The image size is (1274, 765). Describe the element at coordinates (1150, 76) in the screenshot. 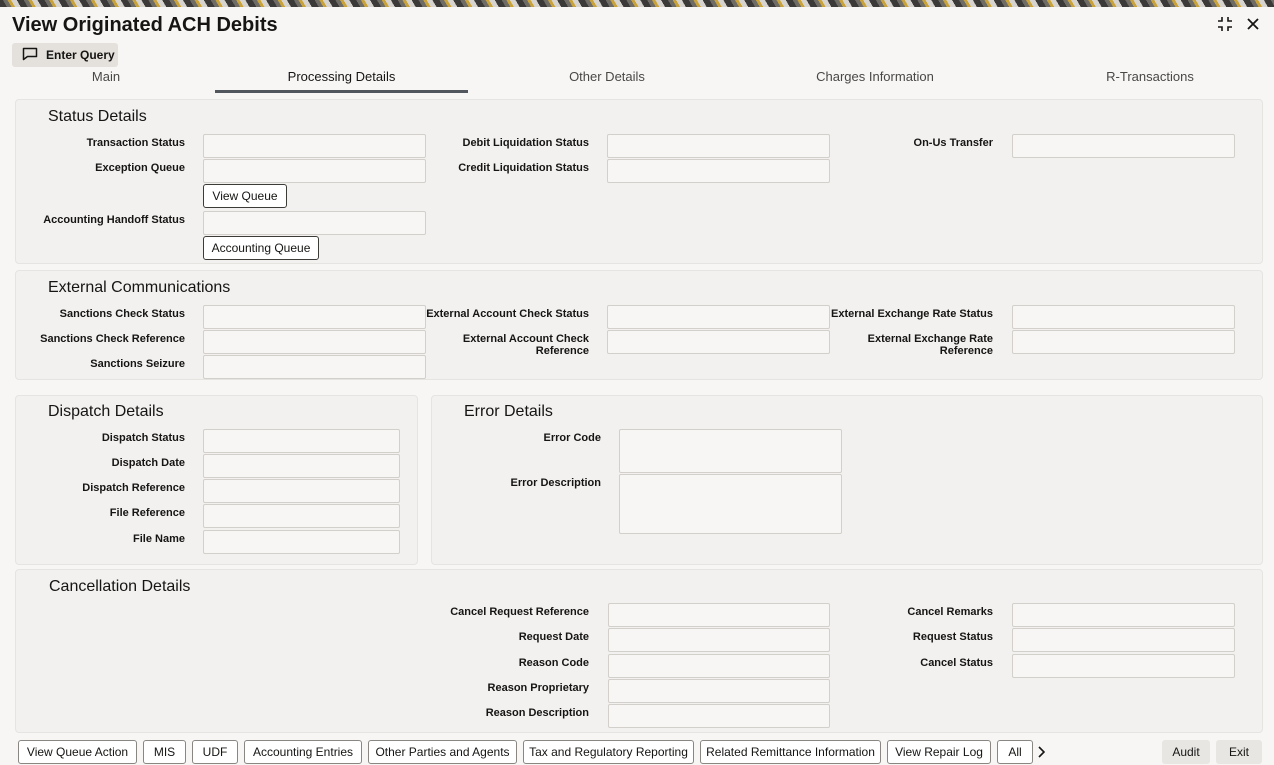

I see `tab-r-transactions: R-Transactions` at that location.